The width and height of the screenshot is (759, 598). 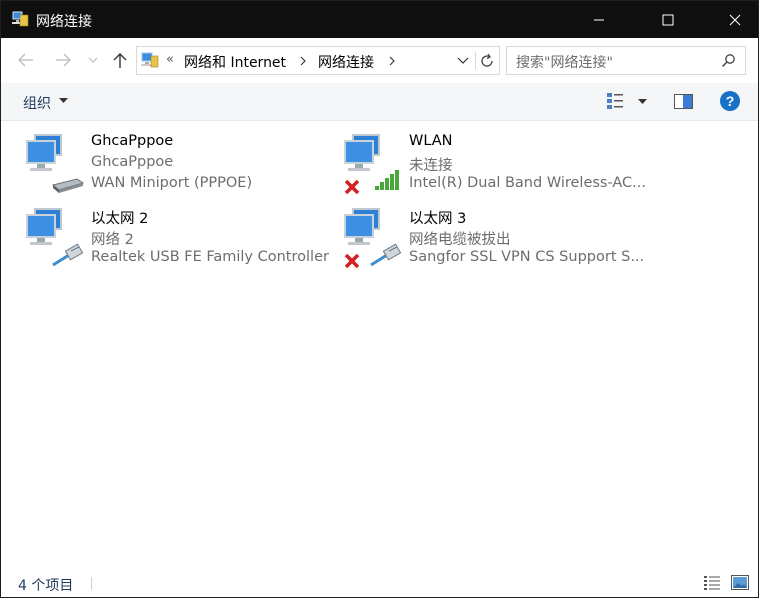 I want to click on address-bar: « 网络和 Internet 网络连接, so click(x=318, y=60).